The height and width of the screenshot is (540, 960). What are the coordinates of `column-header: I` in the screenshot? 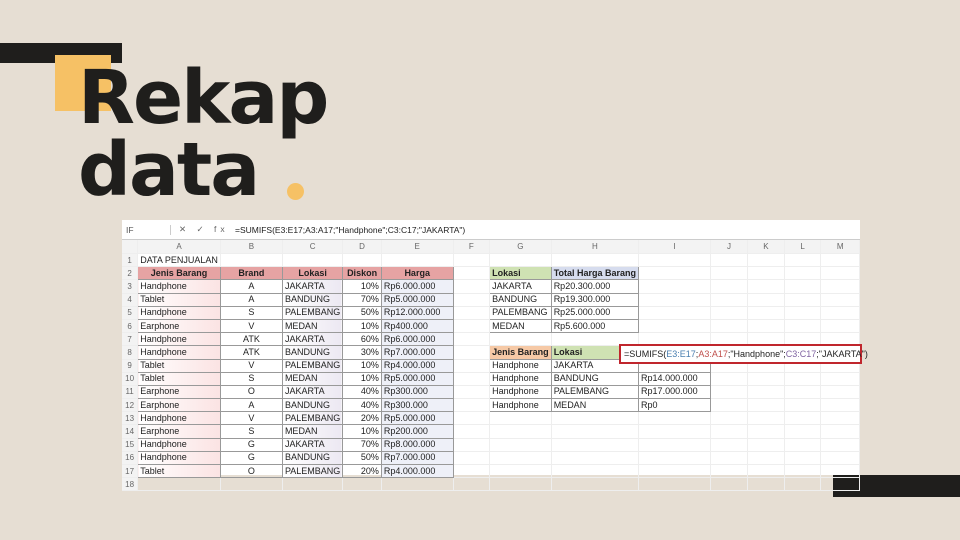 It's located at (674, 247).